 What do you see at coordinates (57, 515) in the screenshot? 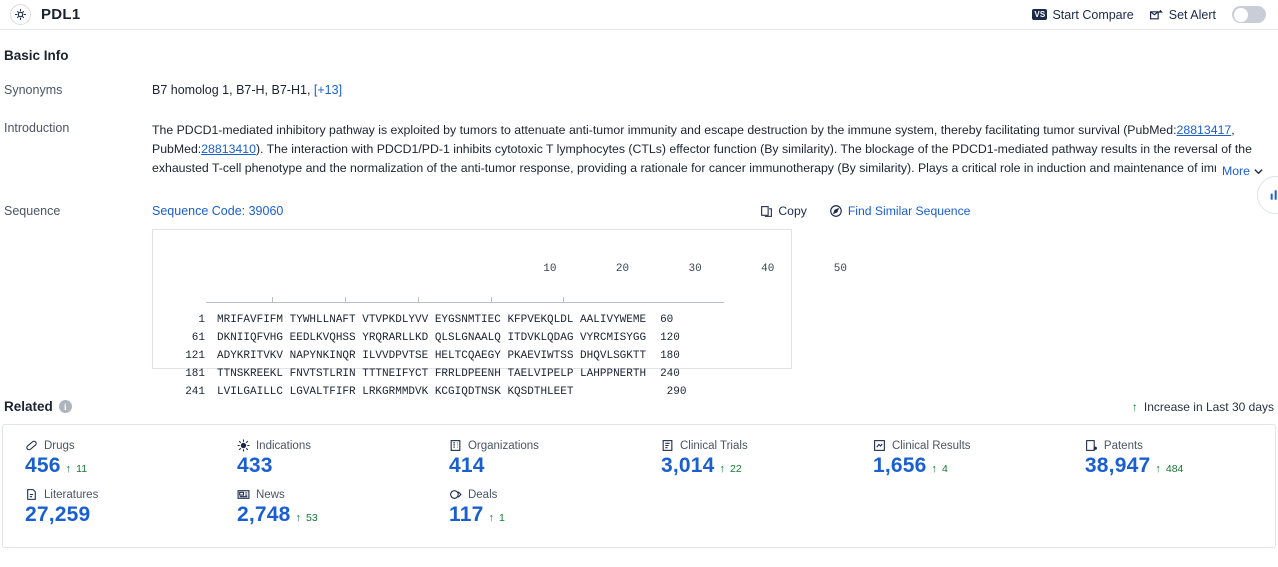
I see `stat-value: 27,259` at bounding box center [57, 515].